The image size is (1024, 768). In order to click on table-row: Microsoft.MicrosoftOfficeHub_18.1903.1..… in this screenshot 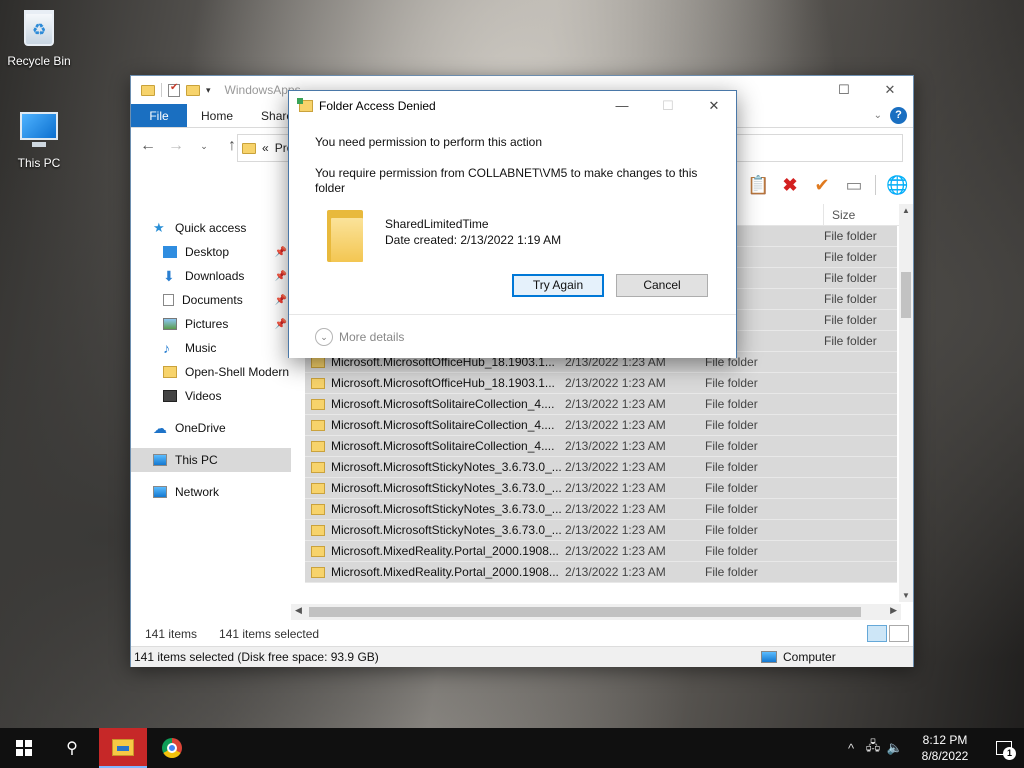, I will do `click(601, 383)`.